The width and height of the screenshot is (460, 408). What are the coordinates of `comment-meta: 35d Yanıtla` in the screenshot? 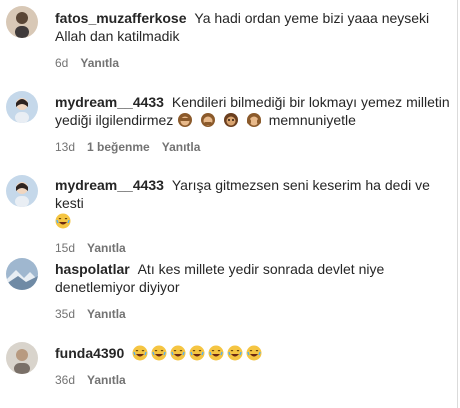 It's located at (252, 314).